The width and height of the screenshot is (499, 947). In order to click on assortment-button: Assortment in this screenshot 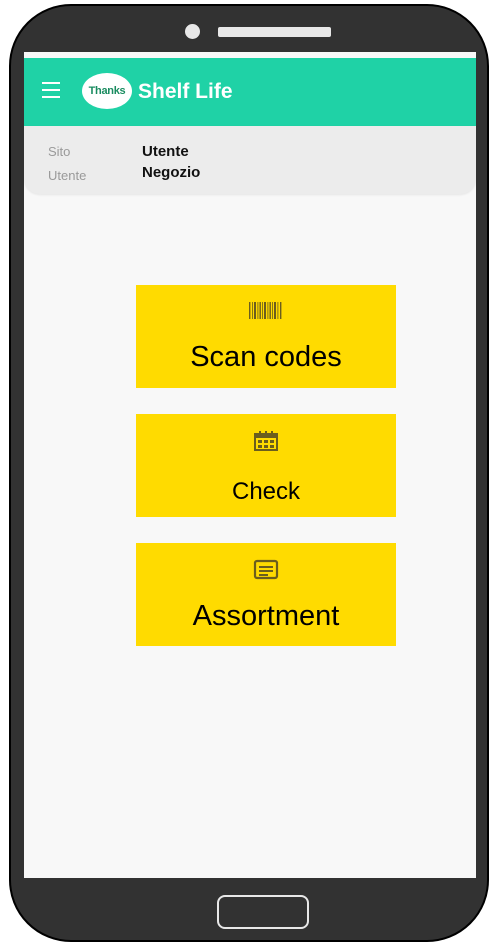, I will do `click(266, 594)`.